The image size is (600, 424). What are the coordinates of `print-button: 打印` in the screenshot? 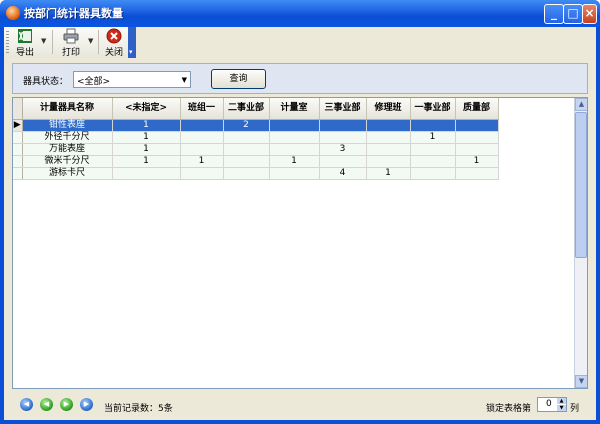 It's located at (71, 43).